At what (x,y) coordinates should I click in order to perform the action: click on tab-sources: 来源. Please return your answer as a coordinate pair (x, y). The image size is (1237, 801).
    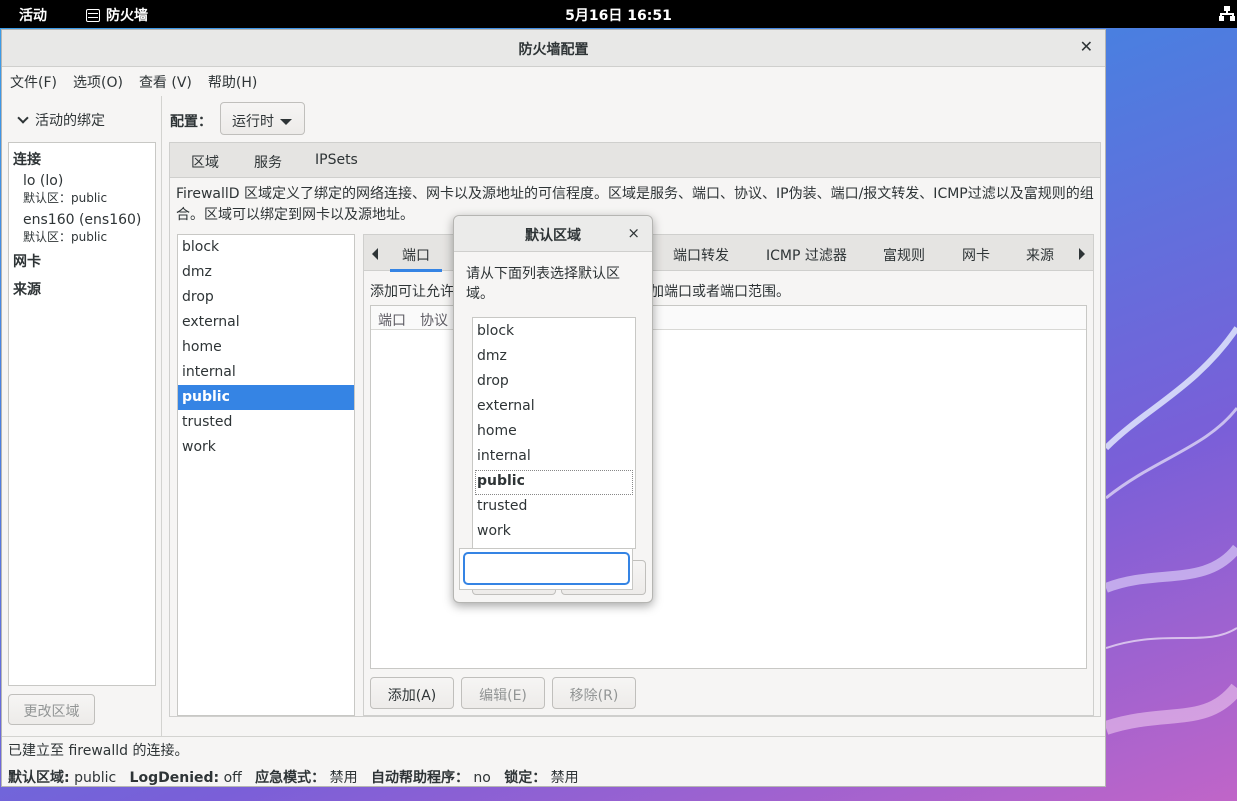
    Looking at the image, I should click on (1040, 255).